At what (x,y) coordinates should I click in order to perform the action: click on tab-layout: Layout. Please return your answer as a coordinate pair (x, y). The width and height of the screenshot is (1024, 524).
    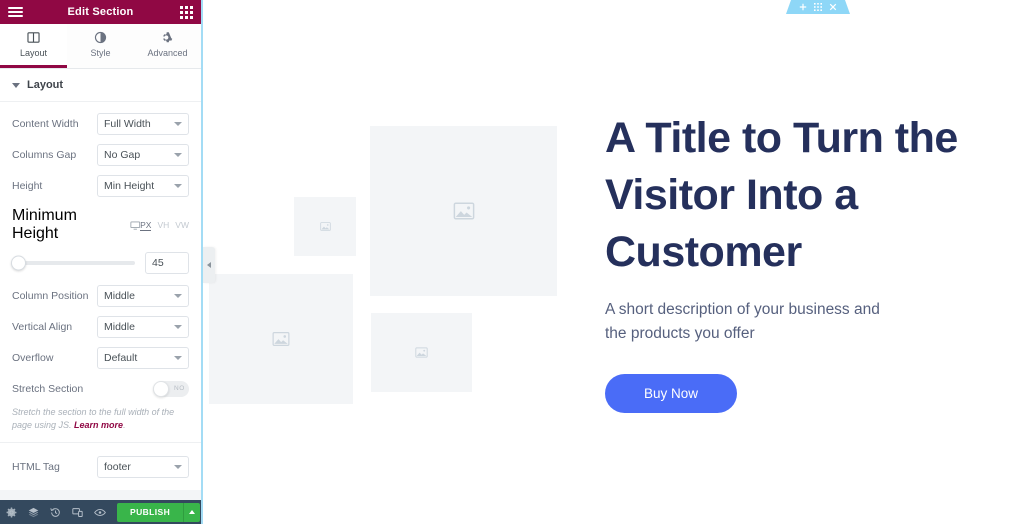
    Looking at the image, I should click on (33, 46).